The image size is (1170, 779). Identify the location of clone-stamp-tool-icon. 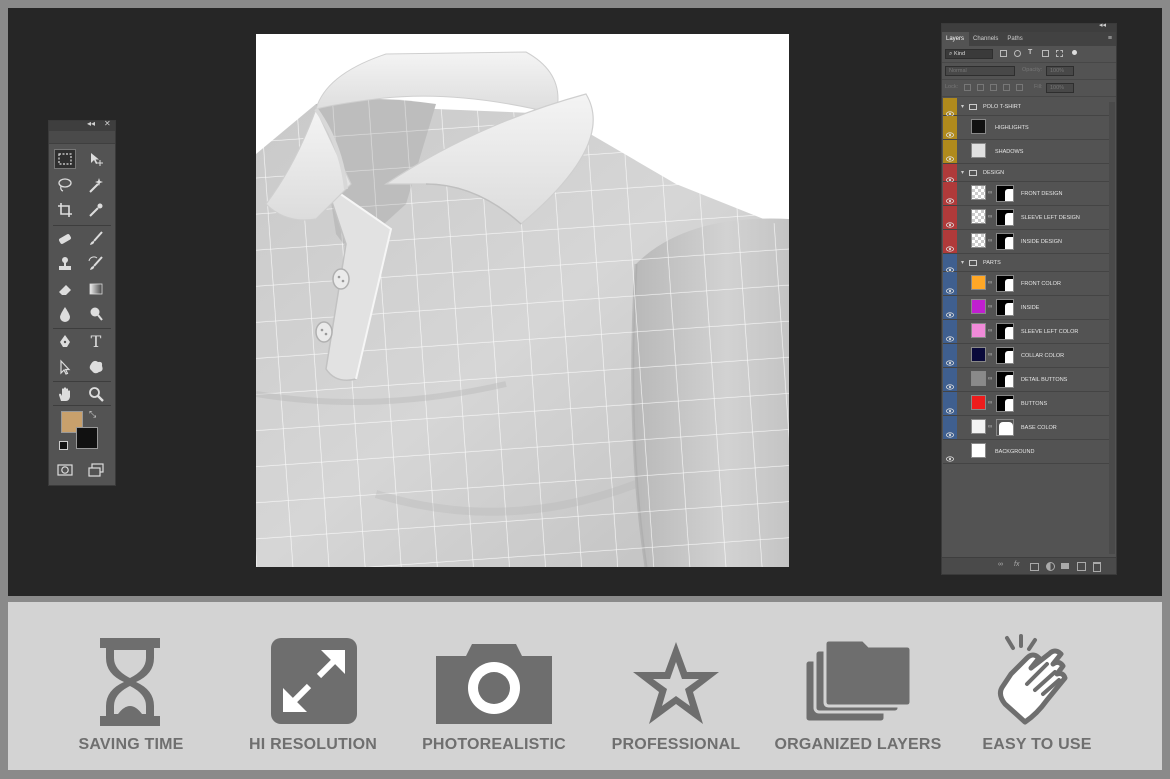
(65, 264).